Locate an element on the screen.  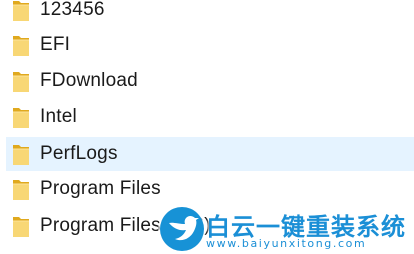
watermark-url: www.baiyunxitong.com is located at coordinates (286, 243).